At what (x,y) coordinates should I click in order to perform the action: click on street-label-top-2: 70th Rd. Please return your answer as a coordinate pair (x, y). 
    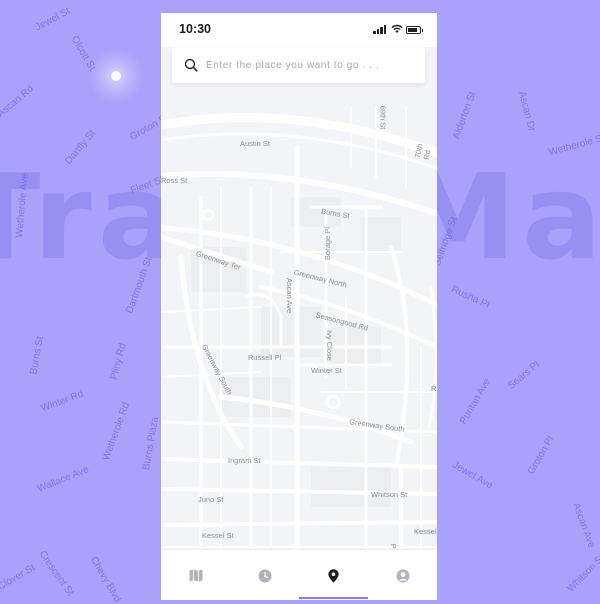
    Looking at the image, I should click on (422, 151).